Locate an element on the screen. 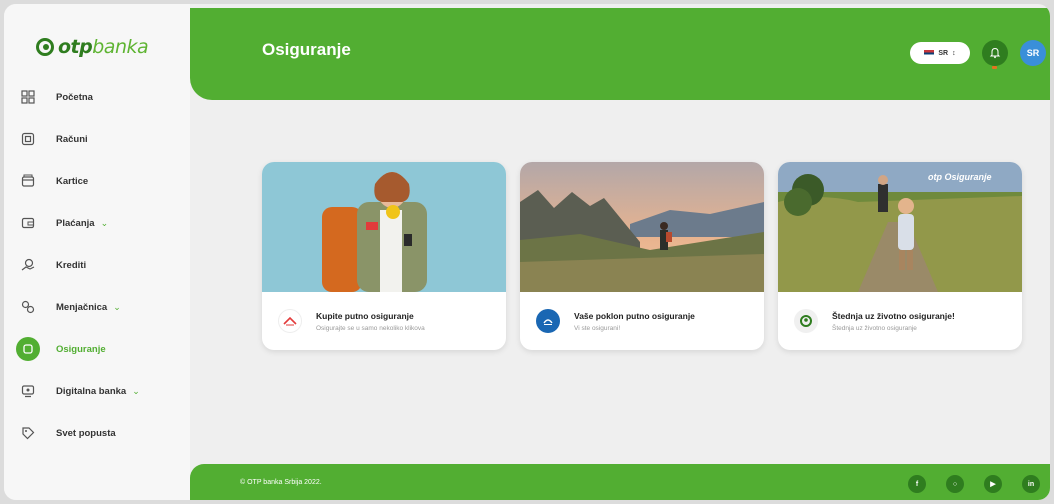 This screenshot has width=1054, height=504. card-title: Štednja uz životno osiguranje! is located at coordinates (893, 315).